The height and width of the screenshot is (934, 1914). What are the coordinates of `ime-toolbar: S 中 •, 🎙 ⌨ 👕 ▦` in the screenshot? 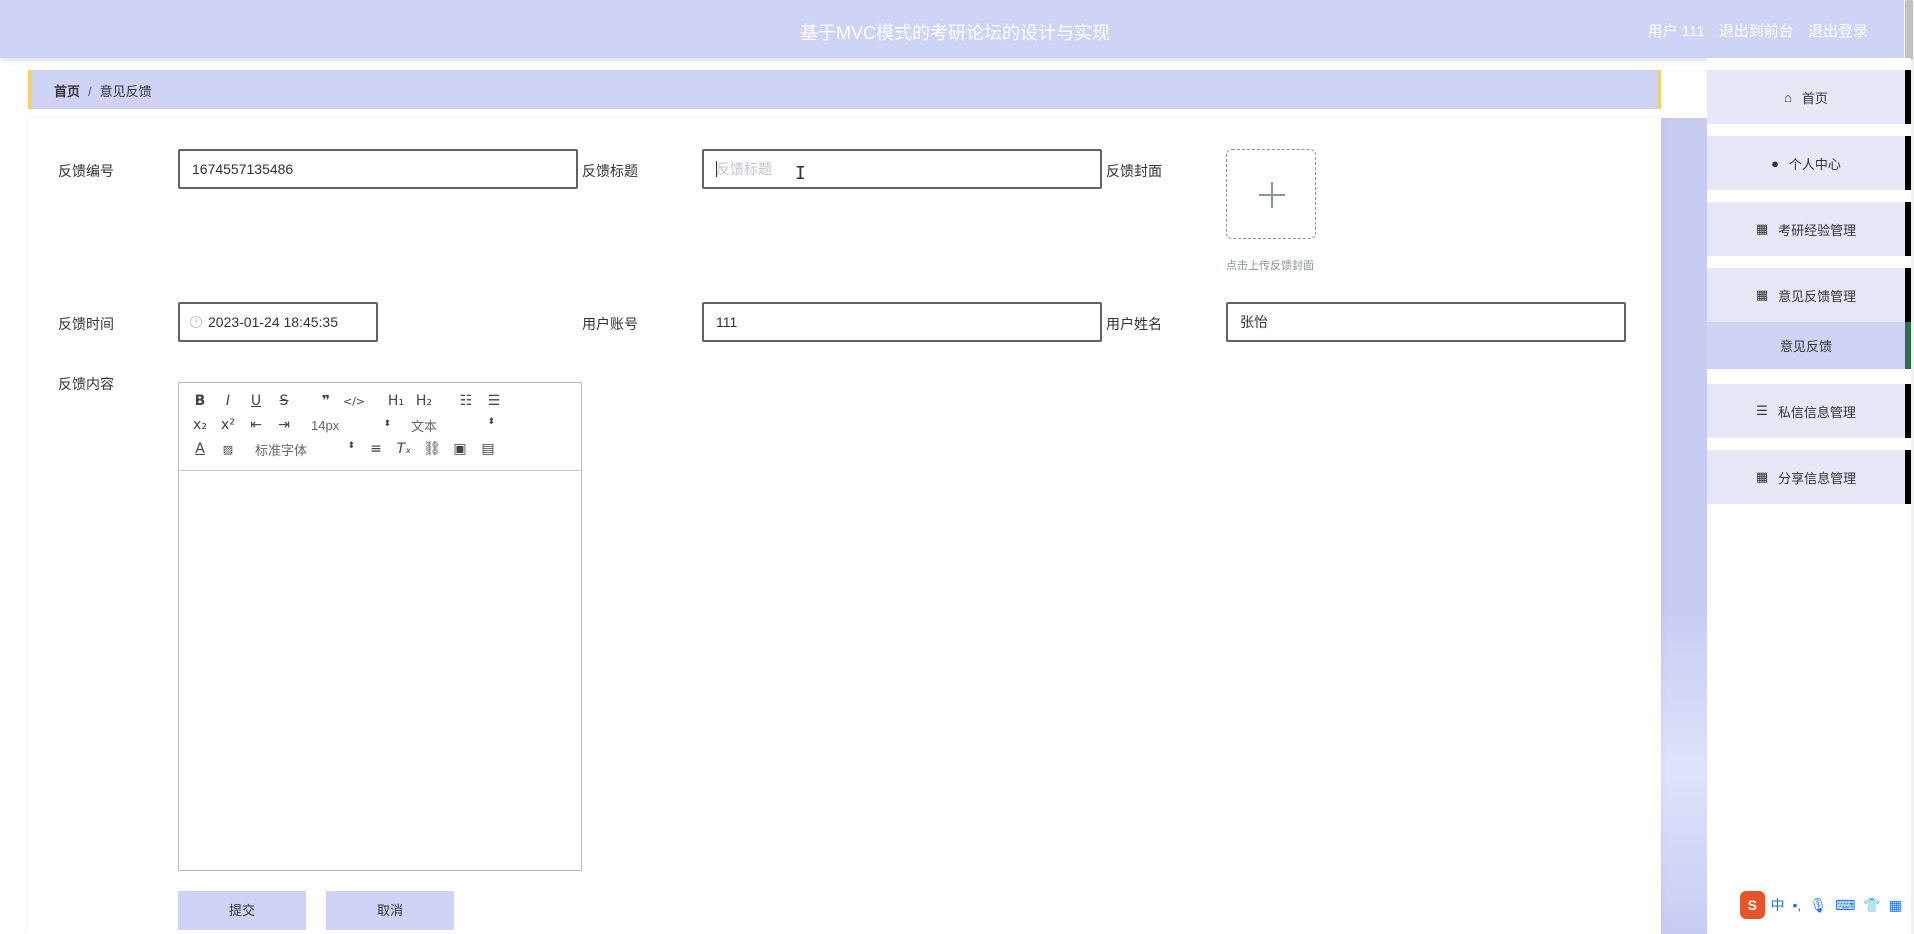 It's located at (1825, 905).